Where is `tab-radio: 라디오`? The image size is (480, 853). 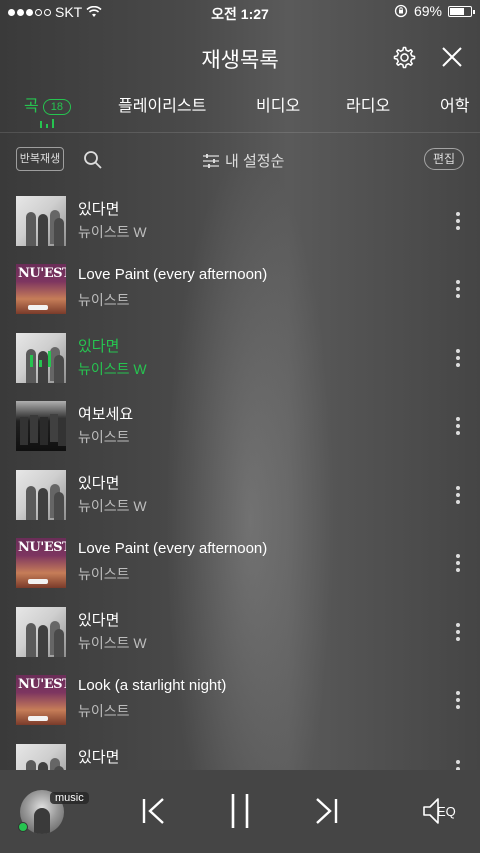
tab-radio: 라디오 is located at coordinates (368, 104).